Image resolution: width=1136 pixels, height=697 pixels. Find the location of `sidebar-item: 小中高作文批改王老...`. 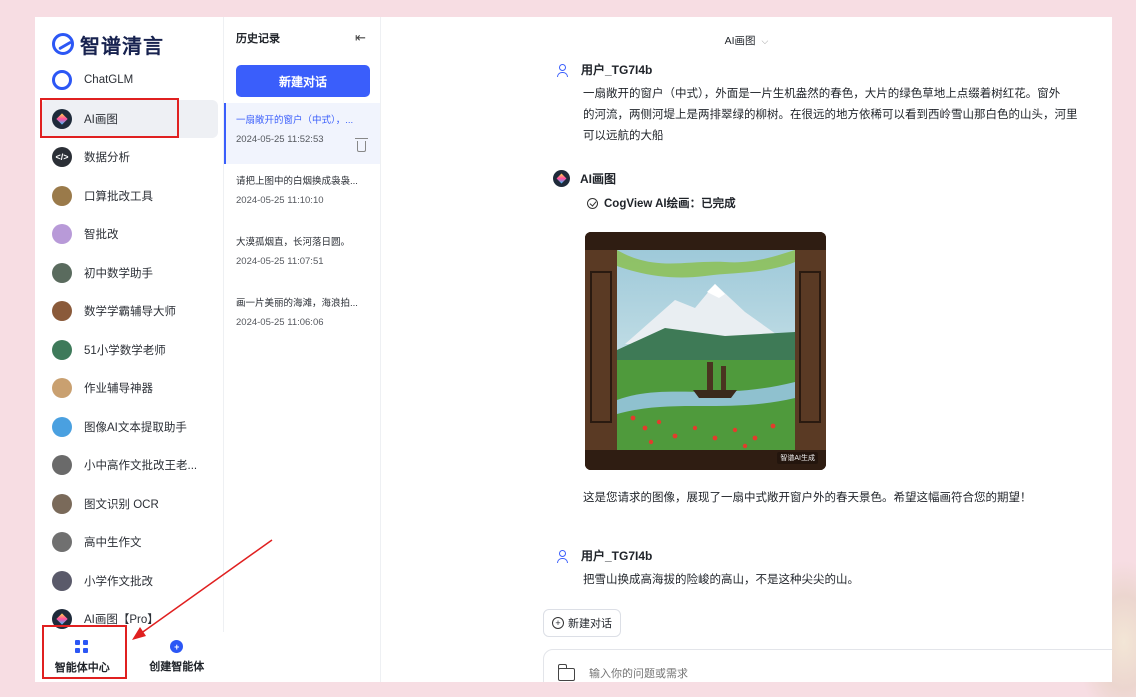

sidebar-item: 小中高作文批改王老... is located at coordinates (129, 465).